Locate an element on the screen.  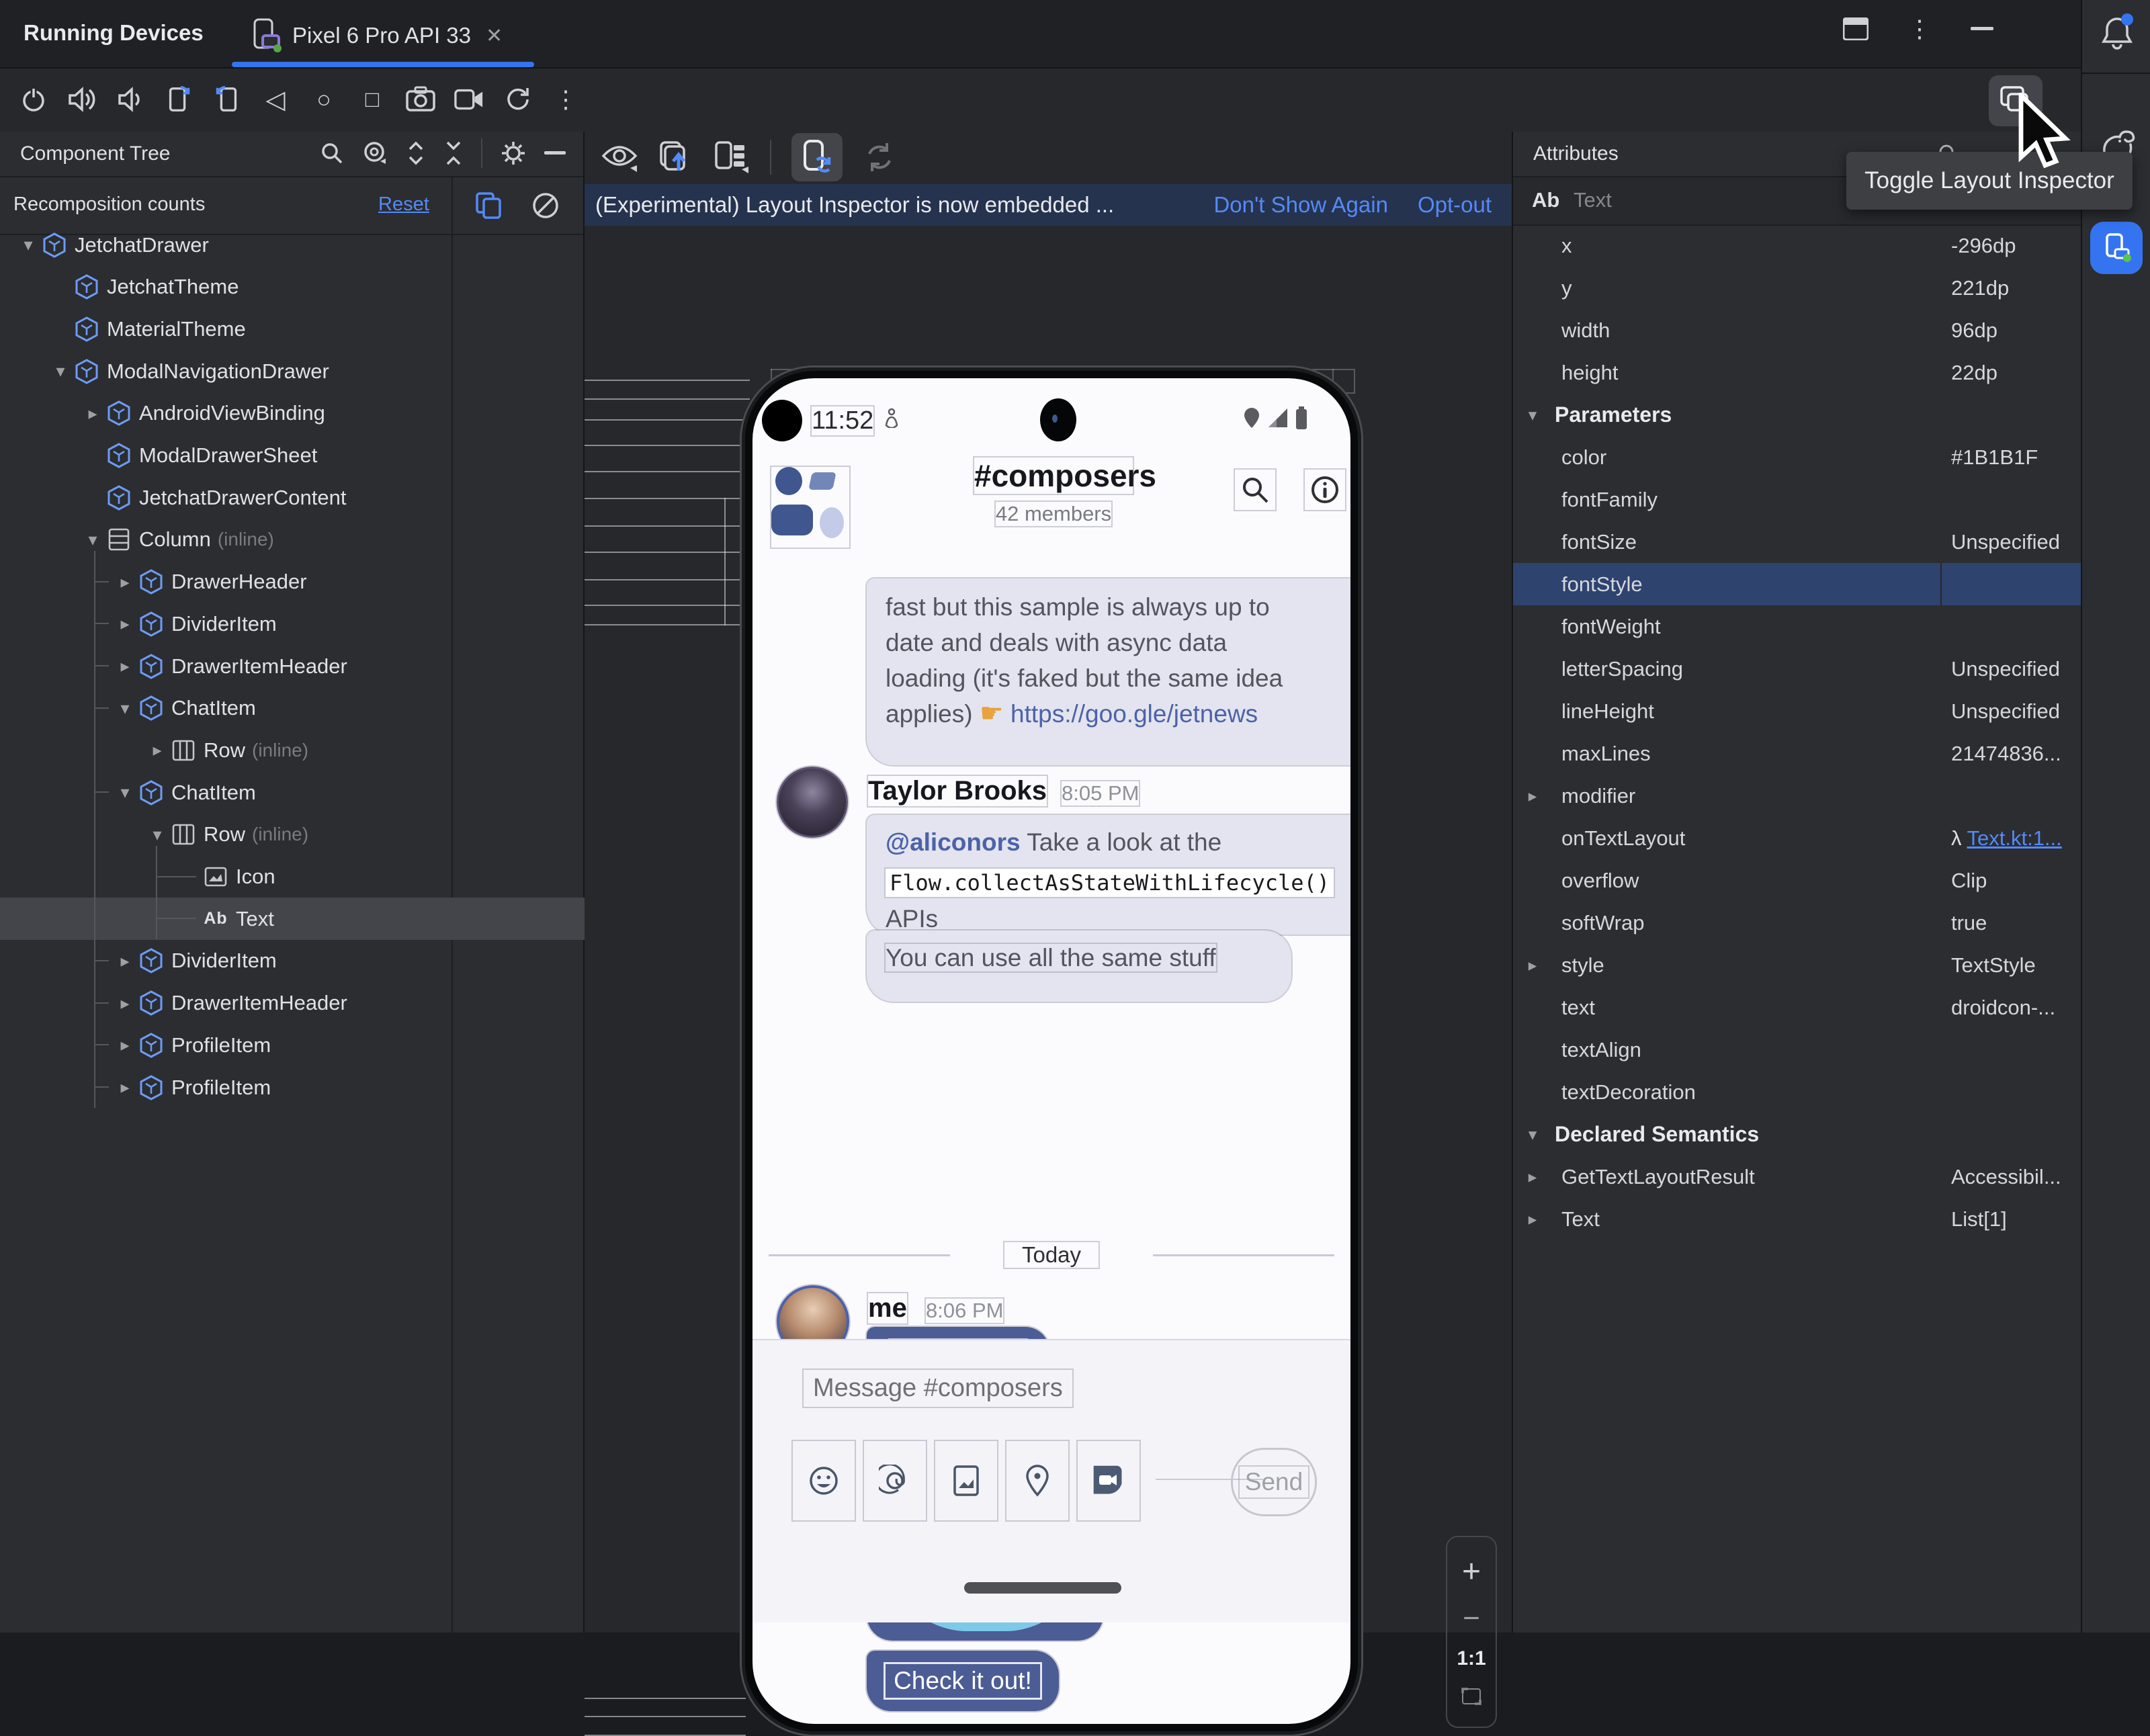
zoom-actual-size-button: 1:1 is located at coordinates (1471, 1658).